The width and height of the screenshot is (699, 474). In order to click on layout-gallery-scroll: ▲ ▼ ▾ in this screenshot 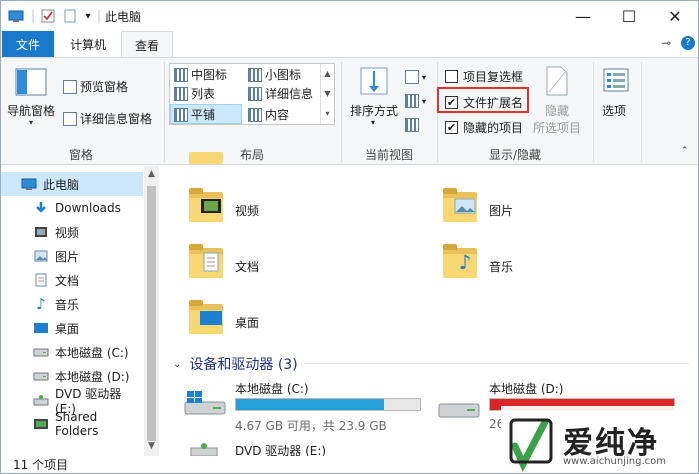, I will do `click(327, 94)`.